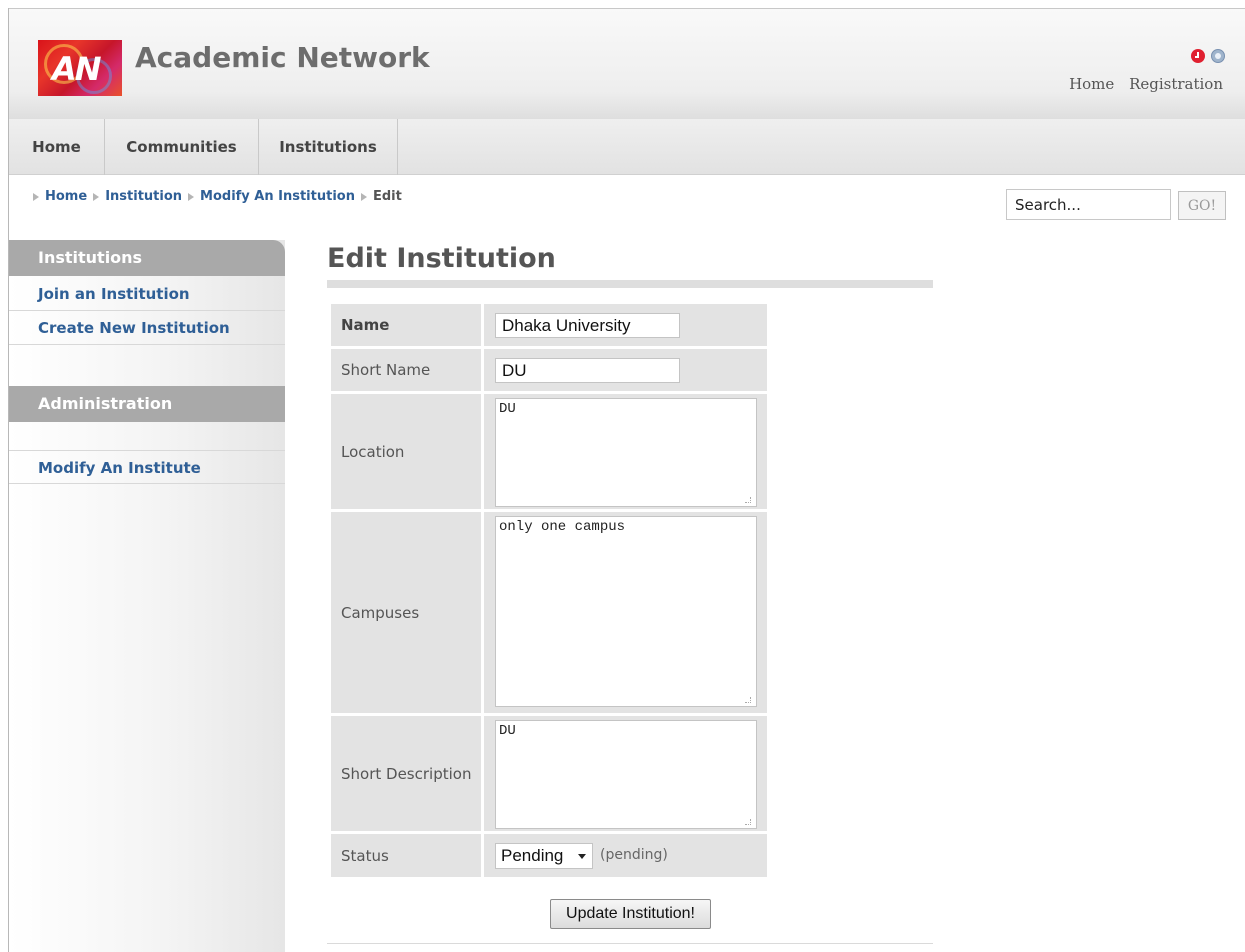  I want to click on location-textarea: DU, so click(626, 452).